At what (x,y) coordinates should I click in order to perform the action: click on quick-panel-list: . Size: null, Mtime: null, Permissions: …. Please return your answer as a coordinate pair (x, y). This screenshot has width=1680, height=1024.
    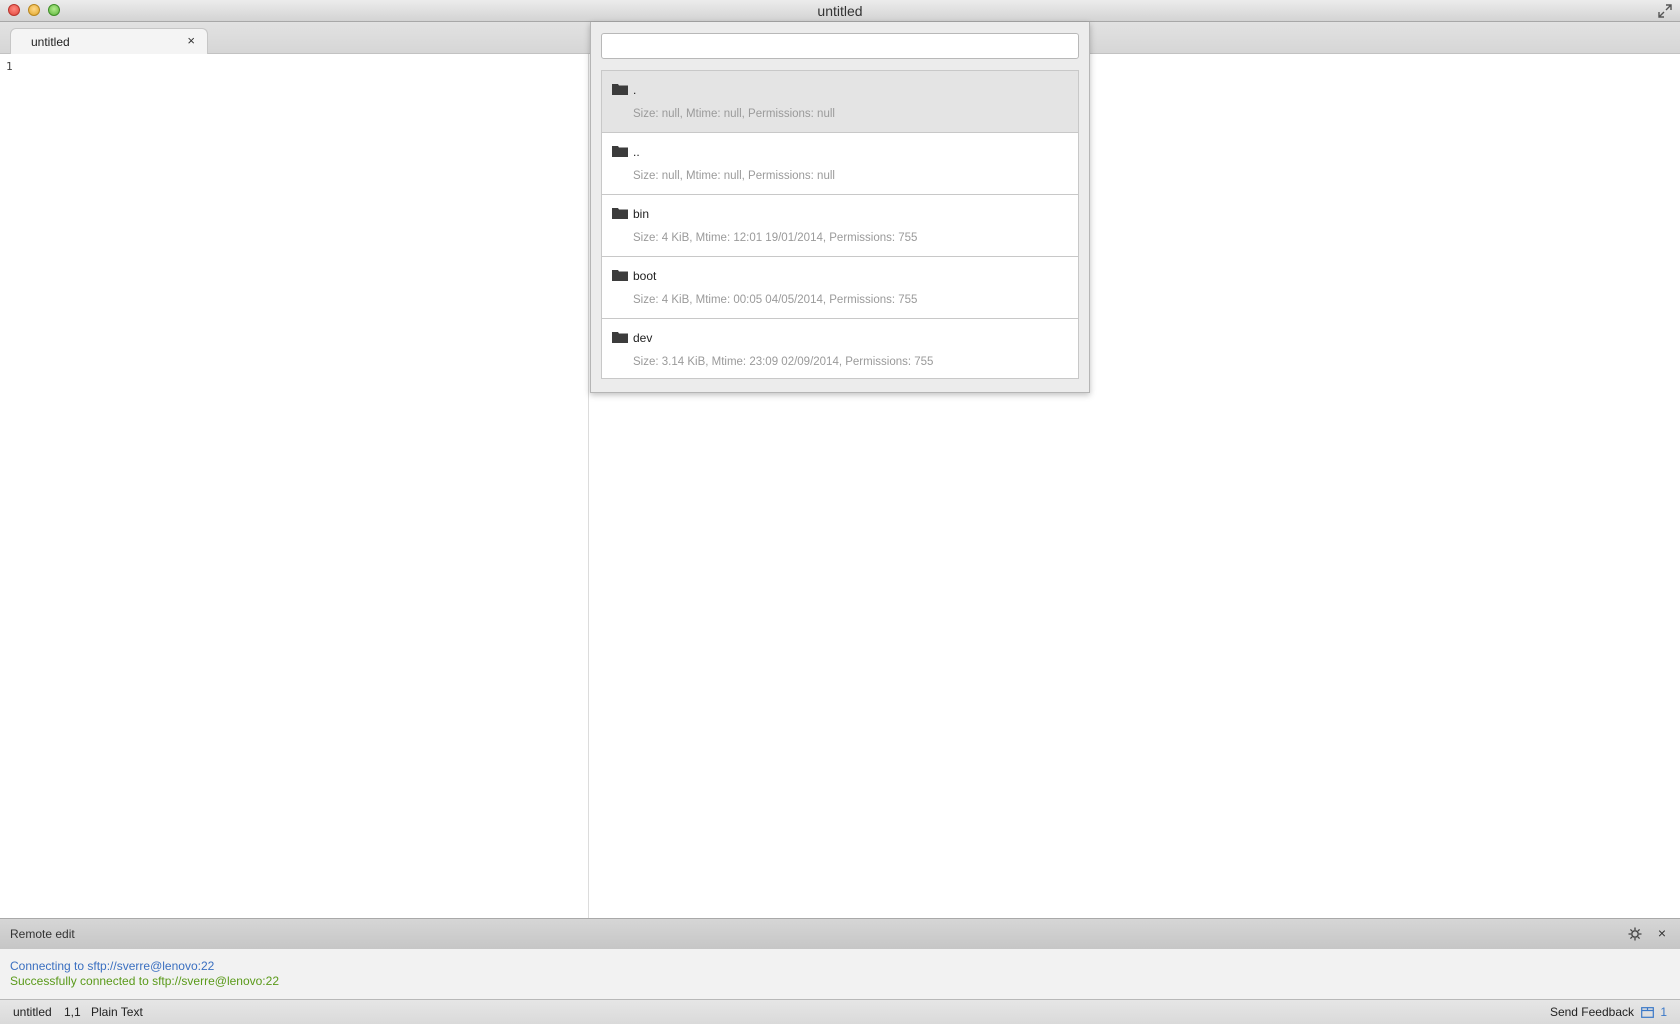
    Looking at the image, I should click on (840, 224).